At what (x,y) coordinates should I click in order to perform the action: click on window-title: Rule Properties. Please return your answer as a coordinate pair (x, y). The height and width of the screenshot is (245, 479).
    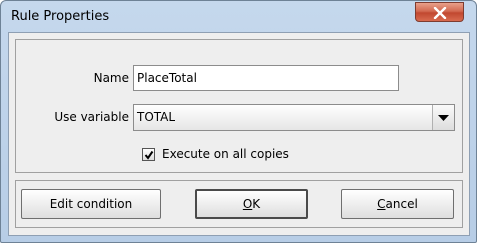
    Looking at the image, I should click on (60, 16).